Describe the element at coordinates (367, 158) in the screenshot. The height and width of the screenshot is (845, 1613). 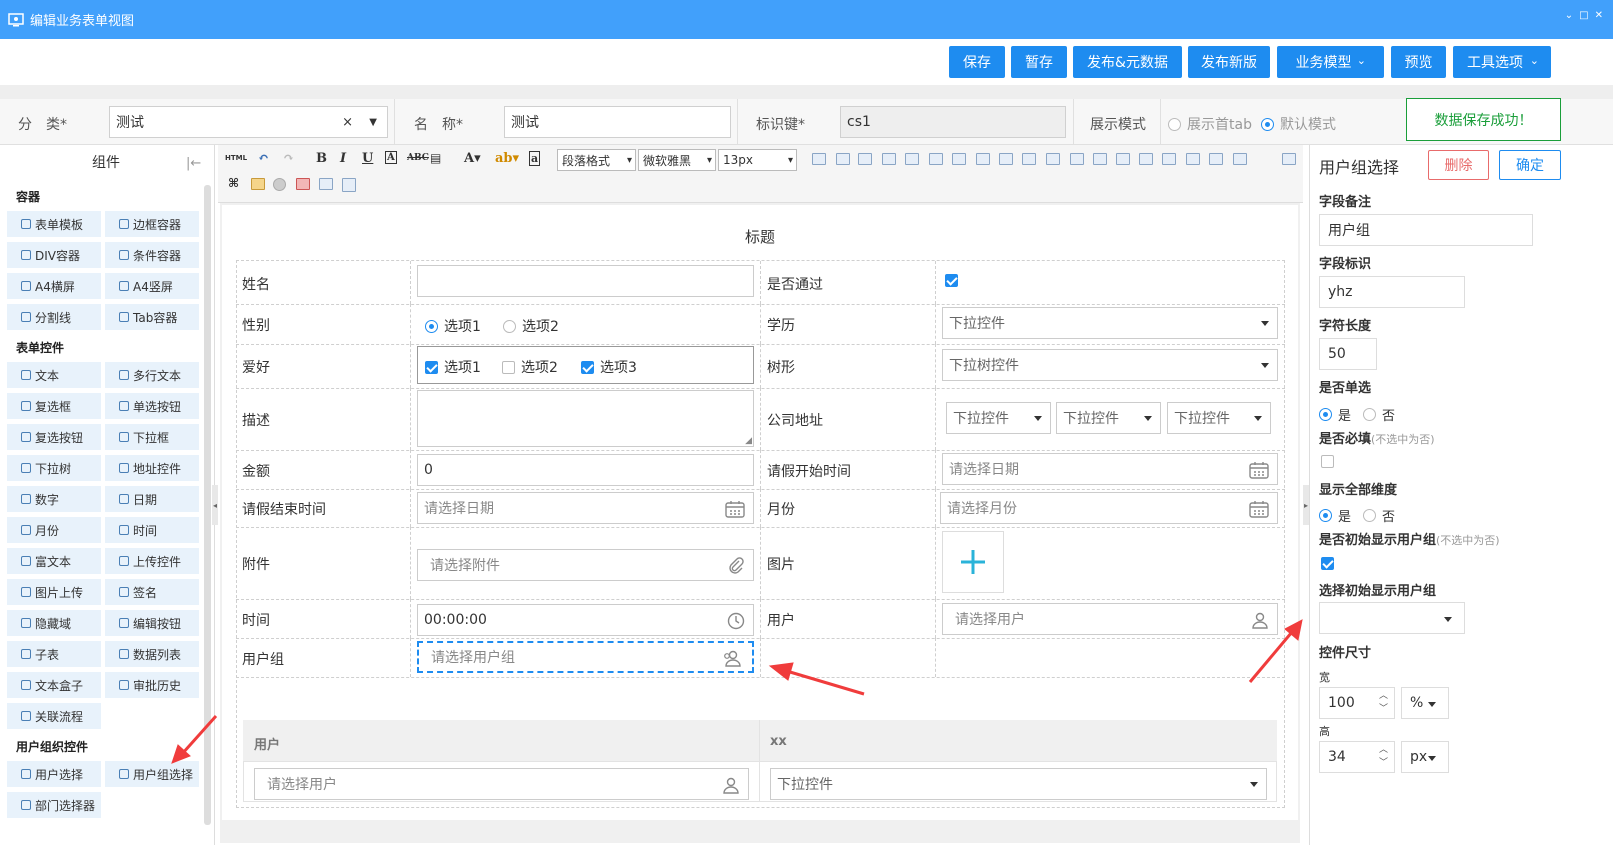
I see `underline-icon: U` at that location.